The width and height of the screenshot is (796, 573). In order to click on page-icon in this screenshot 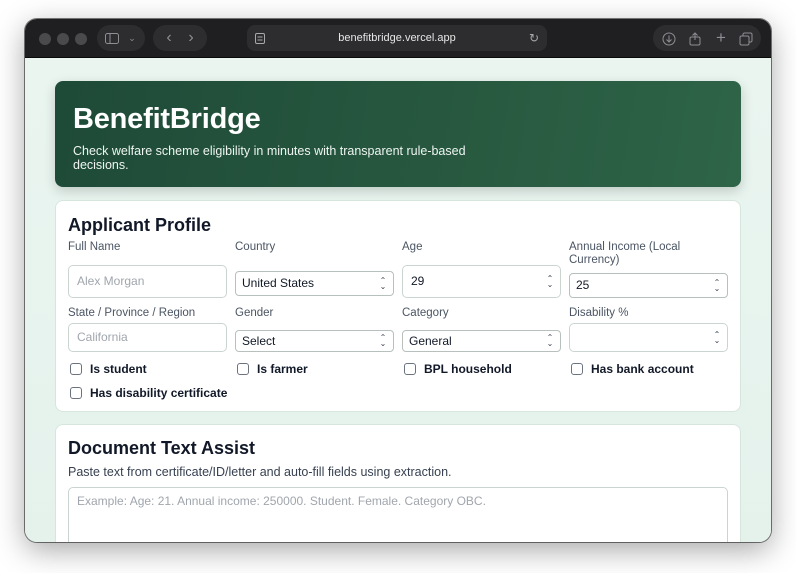, I will do `click(260, 38)`.